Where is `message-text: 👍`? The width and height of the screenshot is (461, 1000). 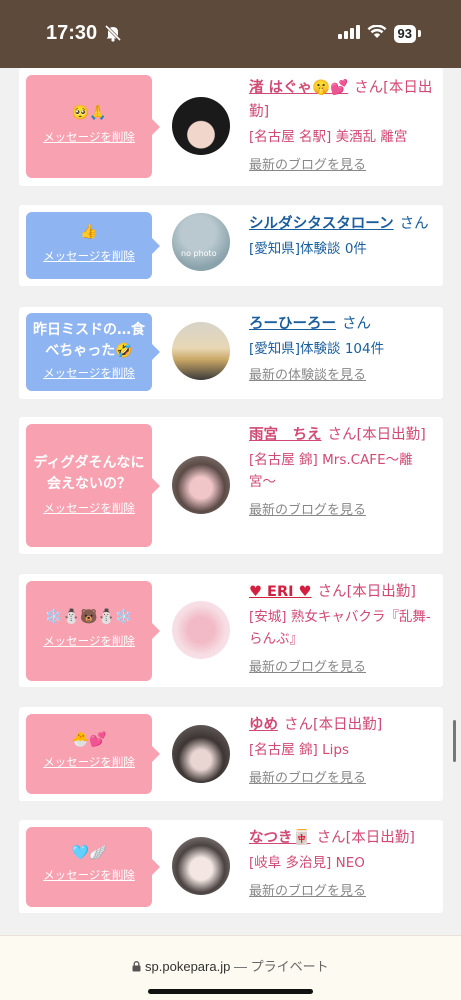 message-text: 👍 is located at coordinates (89, 232).